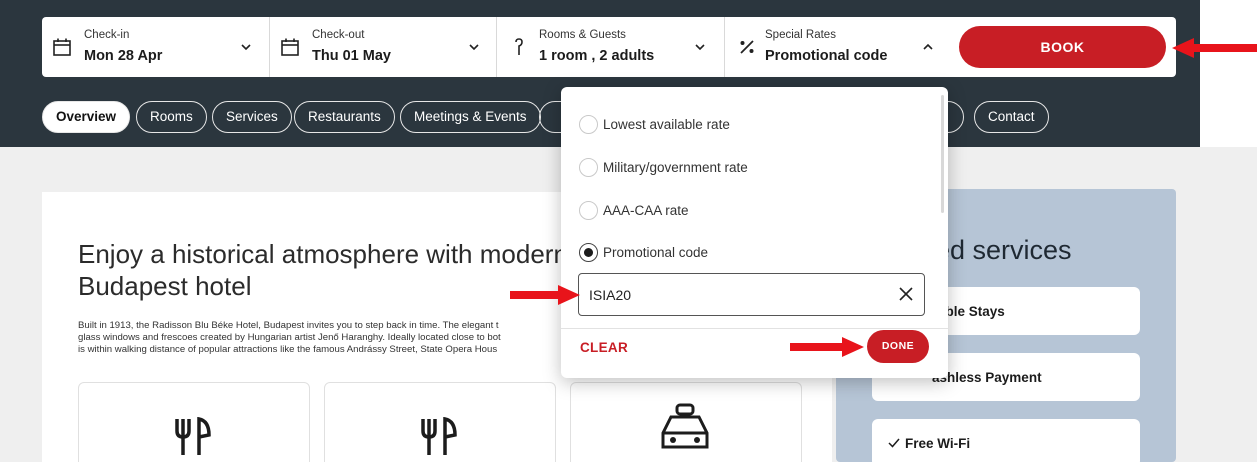  Describe the element at coordinates (987, 377) in the screenshot. I see `service-label: ashless Payment` at that location.